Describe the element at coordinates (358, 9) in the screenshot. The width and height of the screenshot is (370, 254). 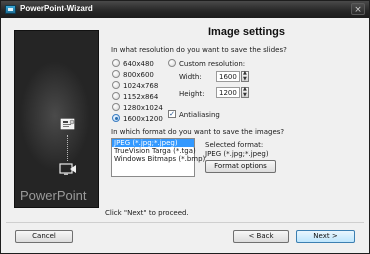
I see `close-button: ×` at that location.